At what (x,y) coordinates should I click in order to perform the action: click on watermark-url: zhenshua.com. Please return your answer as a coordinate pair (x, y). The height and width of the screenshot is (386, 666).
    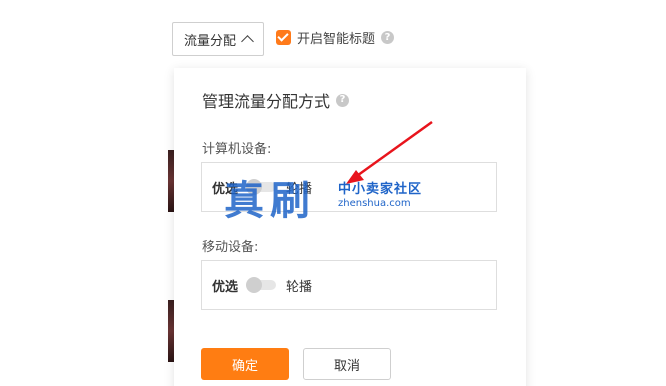
    Looking at the image, I should click on (374, 203).